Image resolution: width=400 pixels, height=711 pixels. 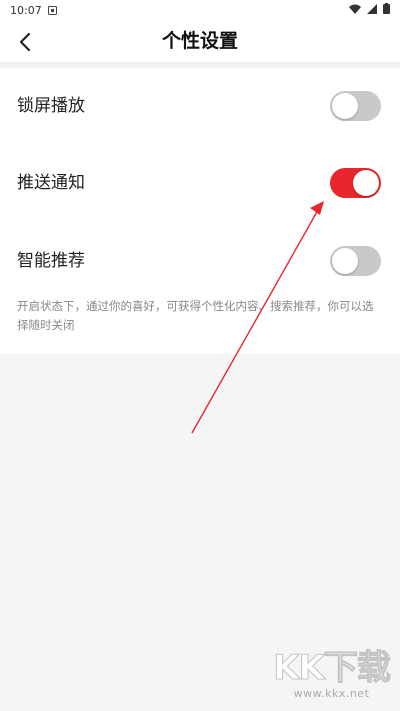 I want to click on chevron-left-icon, so click(x=25, y=42).